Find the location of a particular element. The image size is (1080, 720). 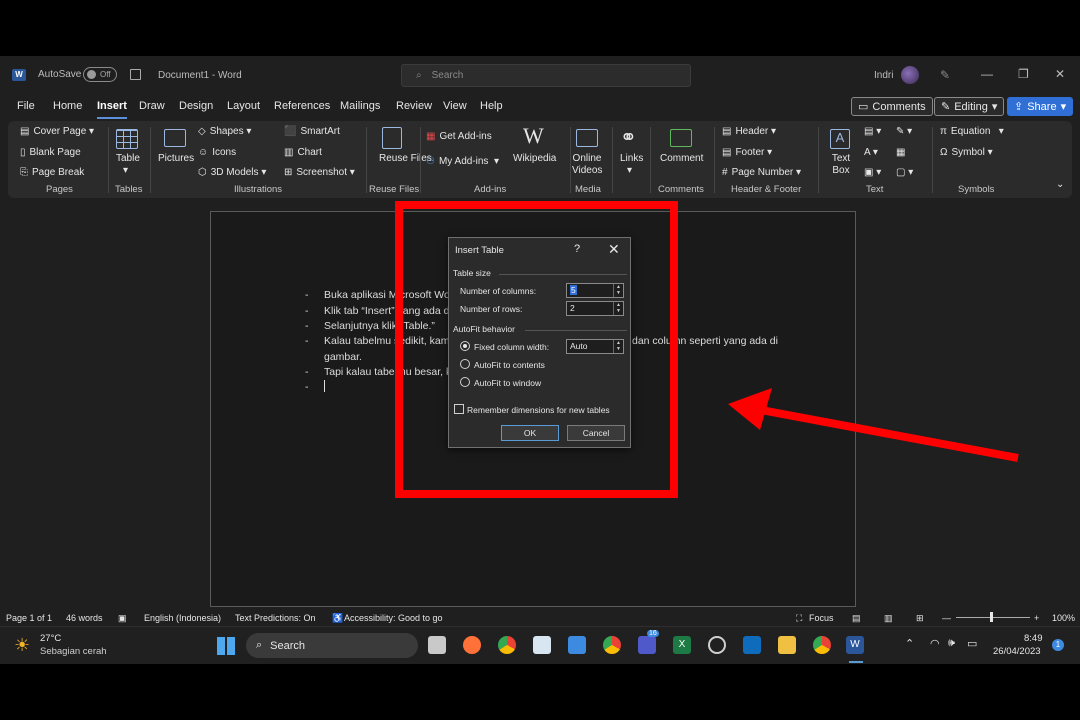

table-button: Table is located at coordinates (128, 158).